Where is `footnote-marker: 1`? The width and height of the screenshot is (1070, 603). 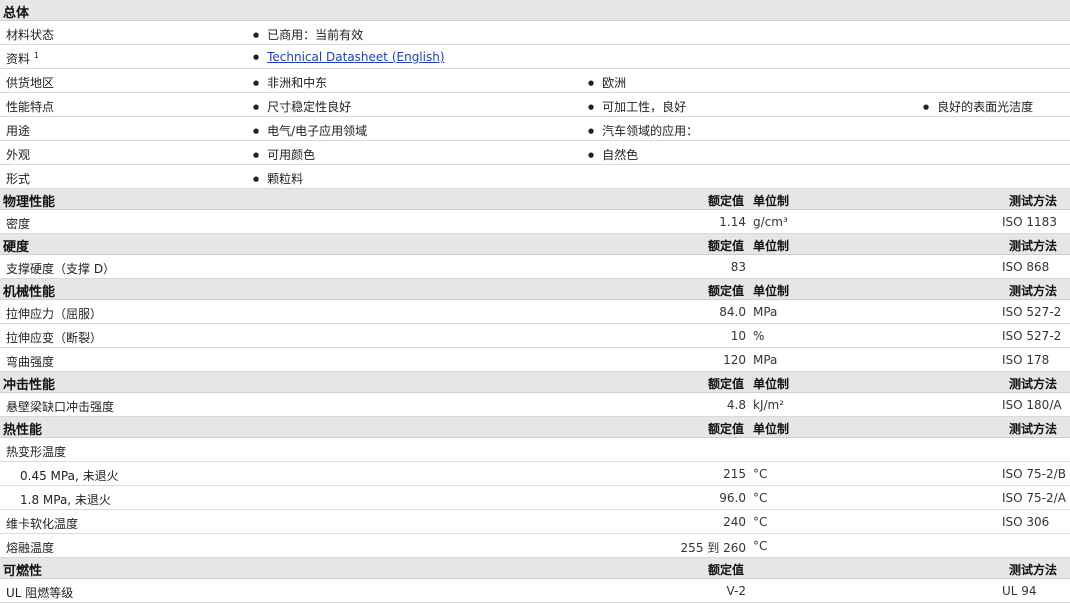
footnote-marker: 1 is located at coordinates (36, 55).